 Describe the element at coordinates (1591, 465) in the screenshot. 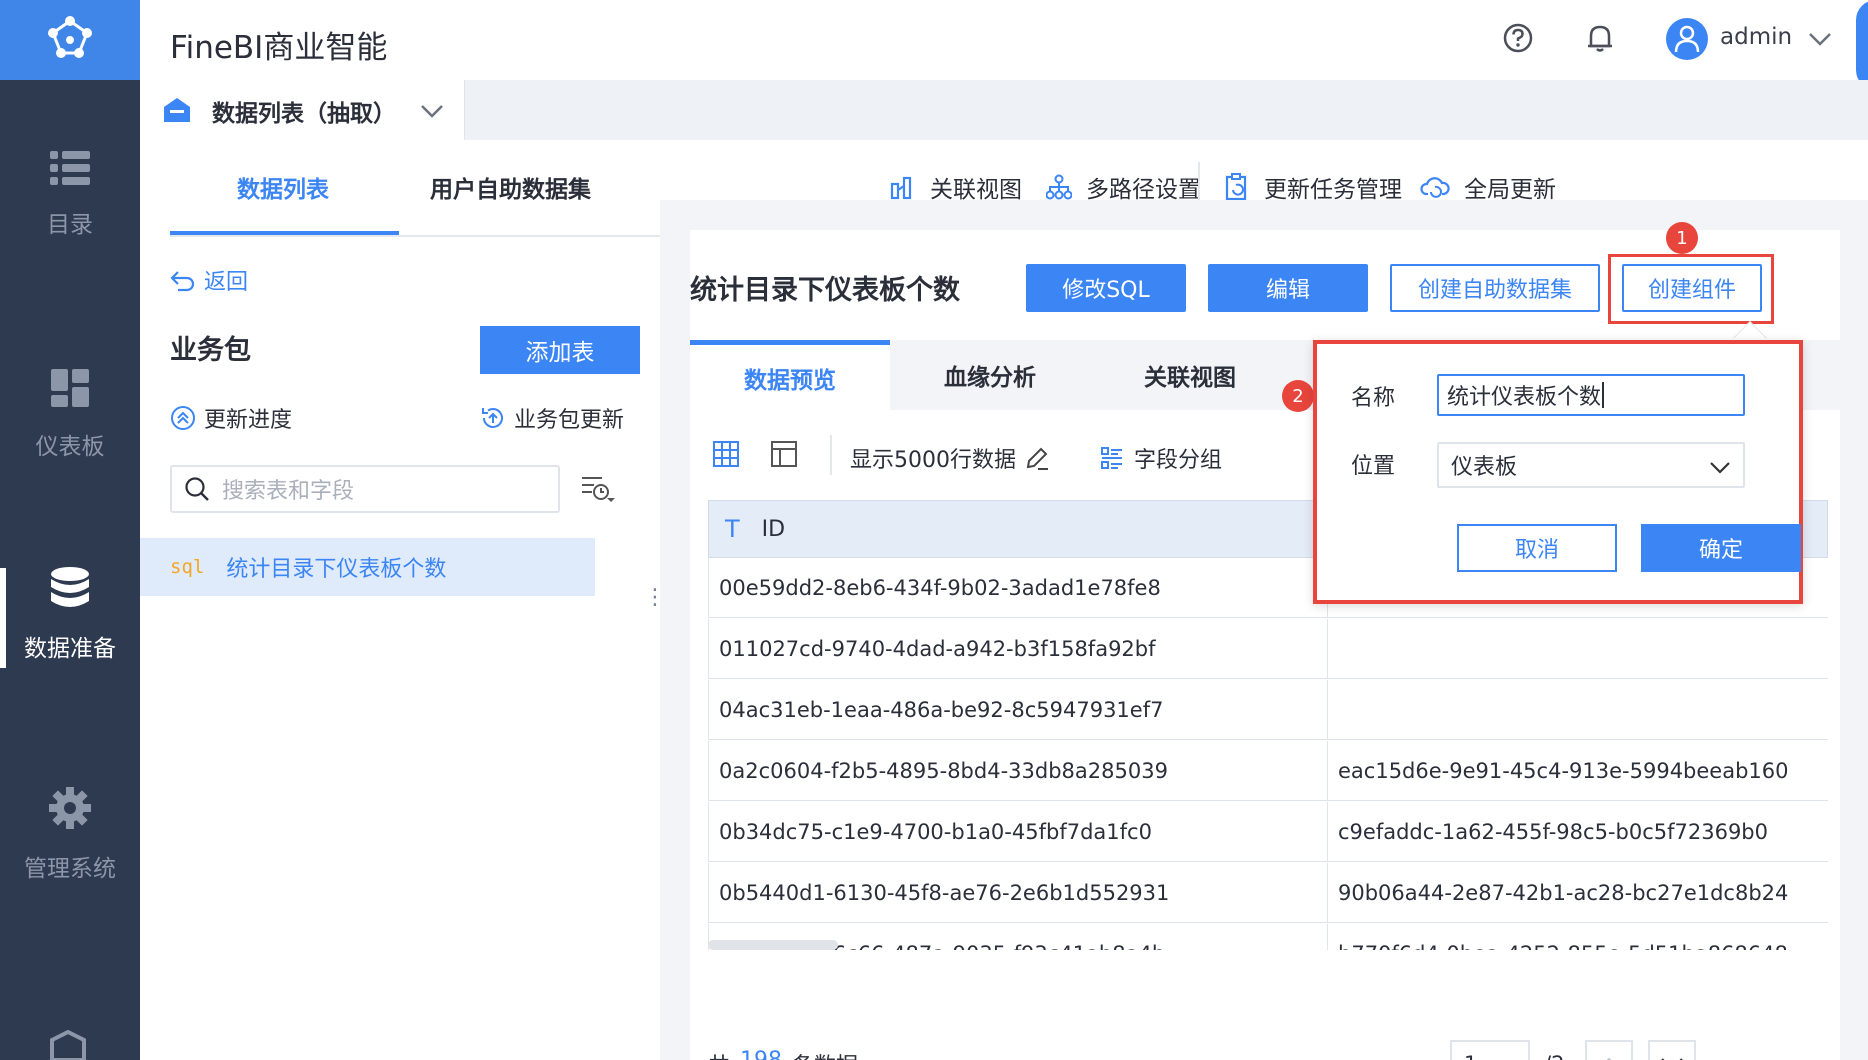

I see `position-select: 仪表板` at that location.